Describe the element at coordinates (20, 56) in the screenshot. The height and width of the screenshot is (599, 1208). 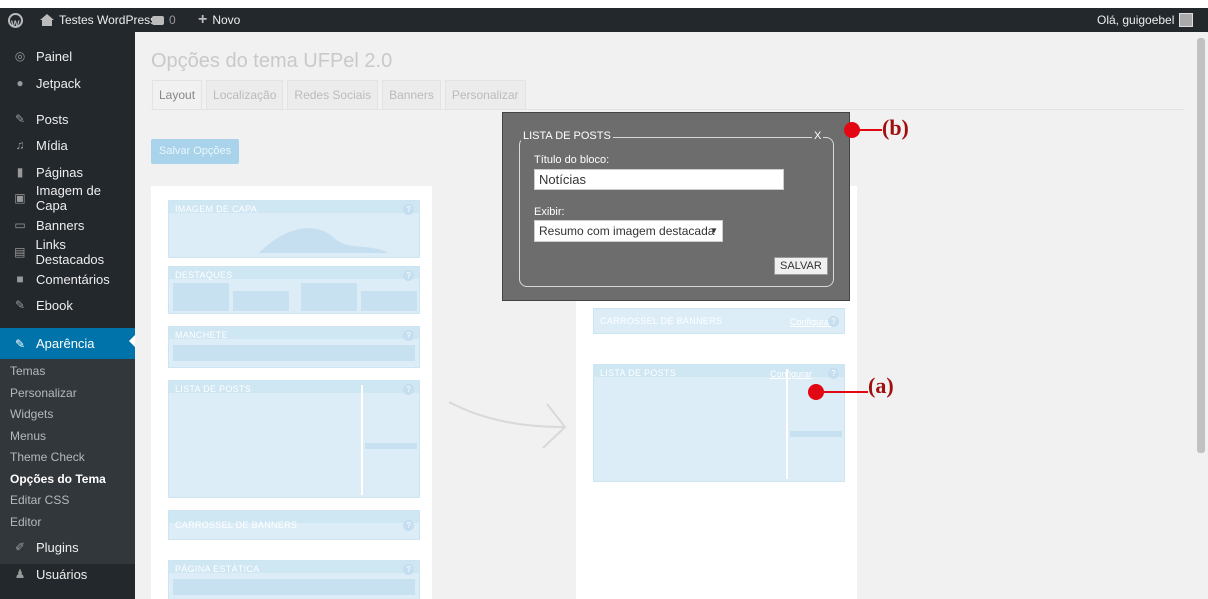
I see `dashboard-icon: ◎` at that location.